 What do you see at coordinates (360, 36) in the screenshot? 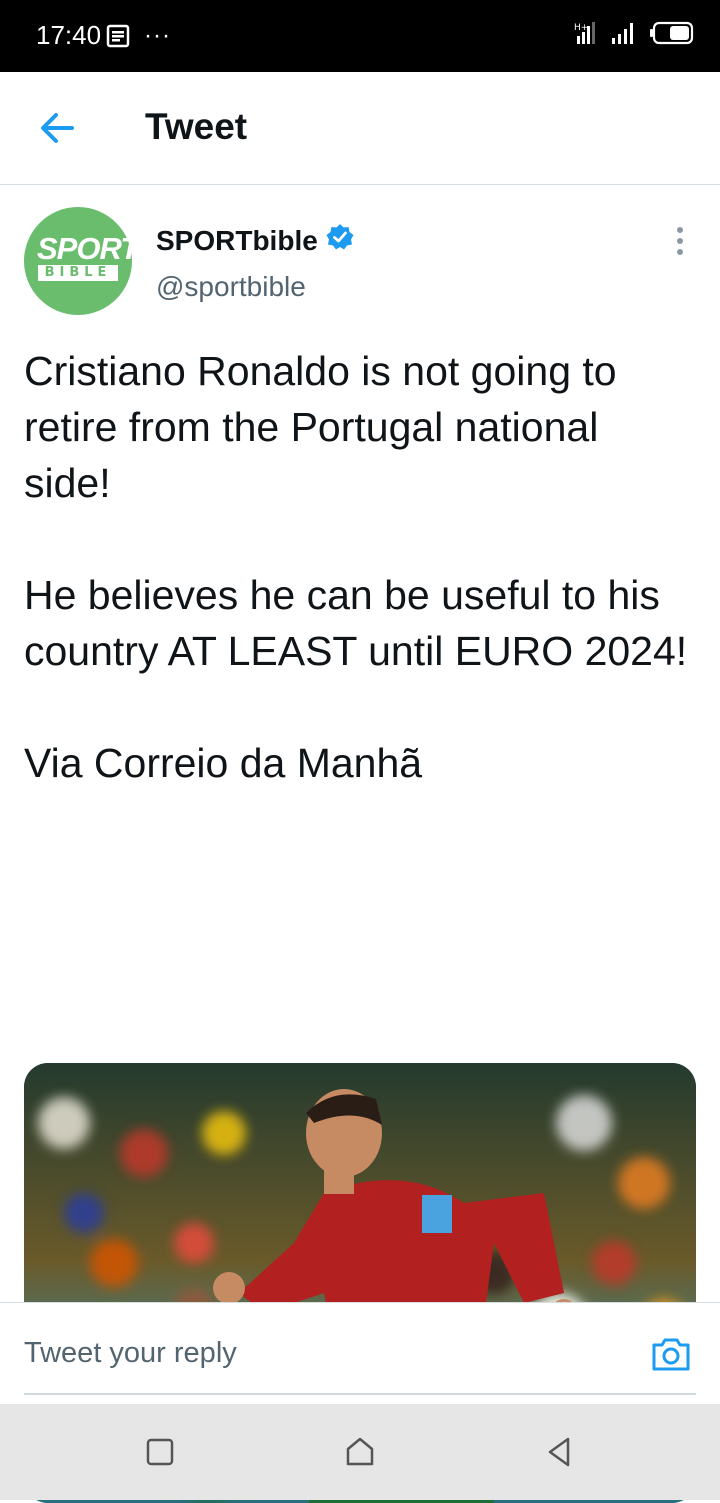
I see `status-bar: 17:40 ··· H+` at bounding box center [360, 36].